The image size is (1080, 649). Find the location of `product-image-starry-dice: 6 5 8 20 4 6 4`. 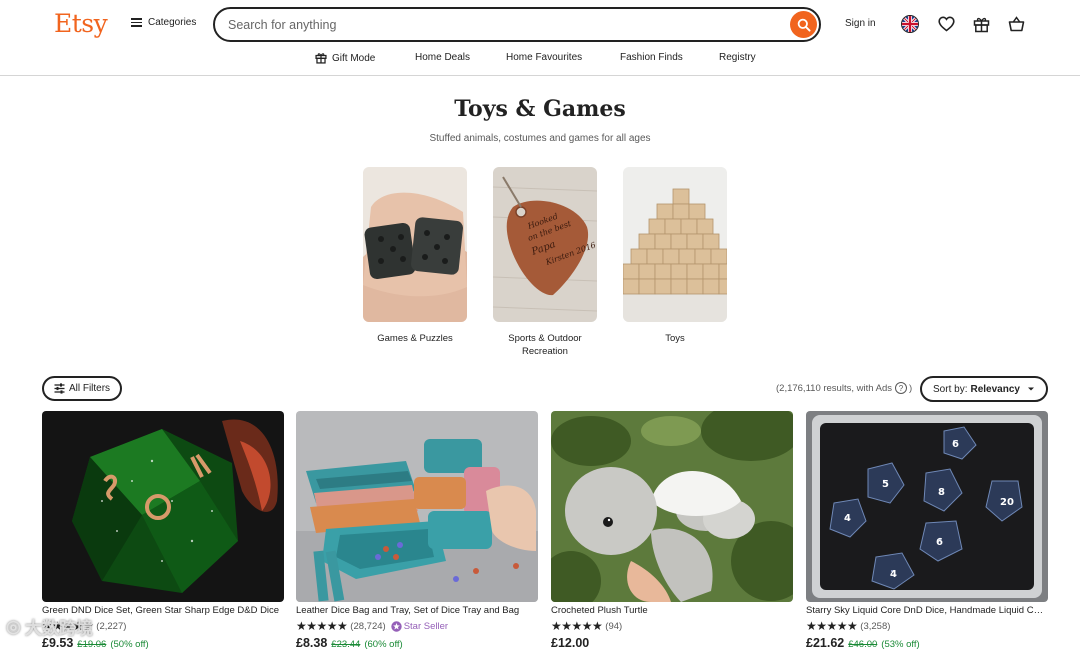

product-image-starry-dice: 6 5 8 20 4 6 4 is located at coordinates (927, 506).